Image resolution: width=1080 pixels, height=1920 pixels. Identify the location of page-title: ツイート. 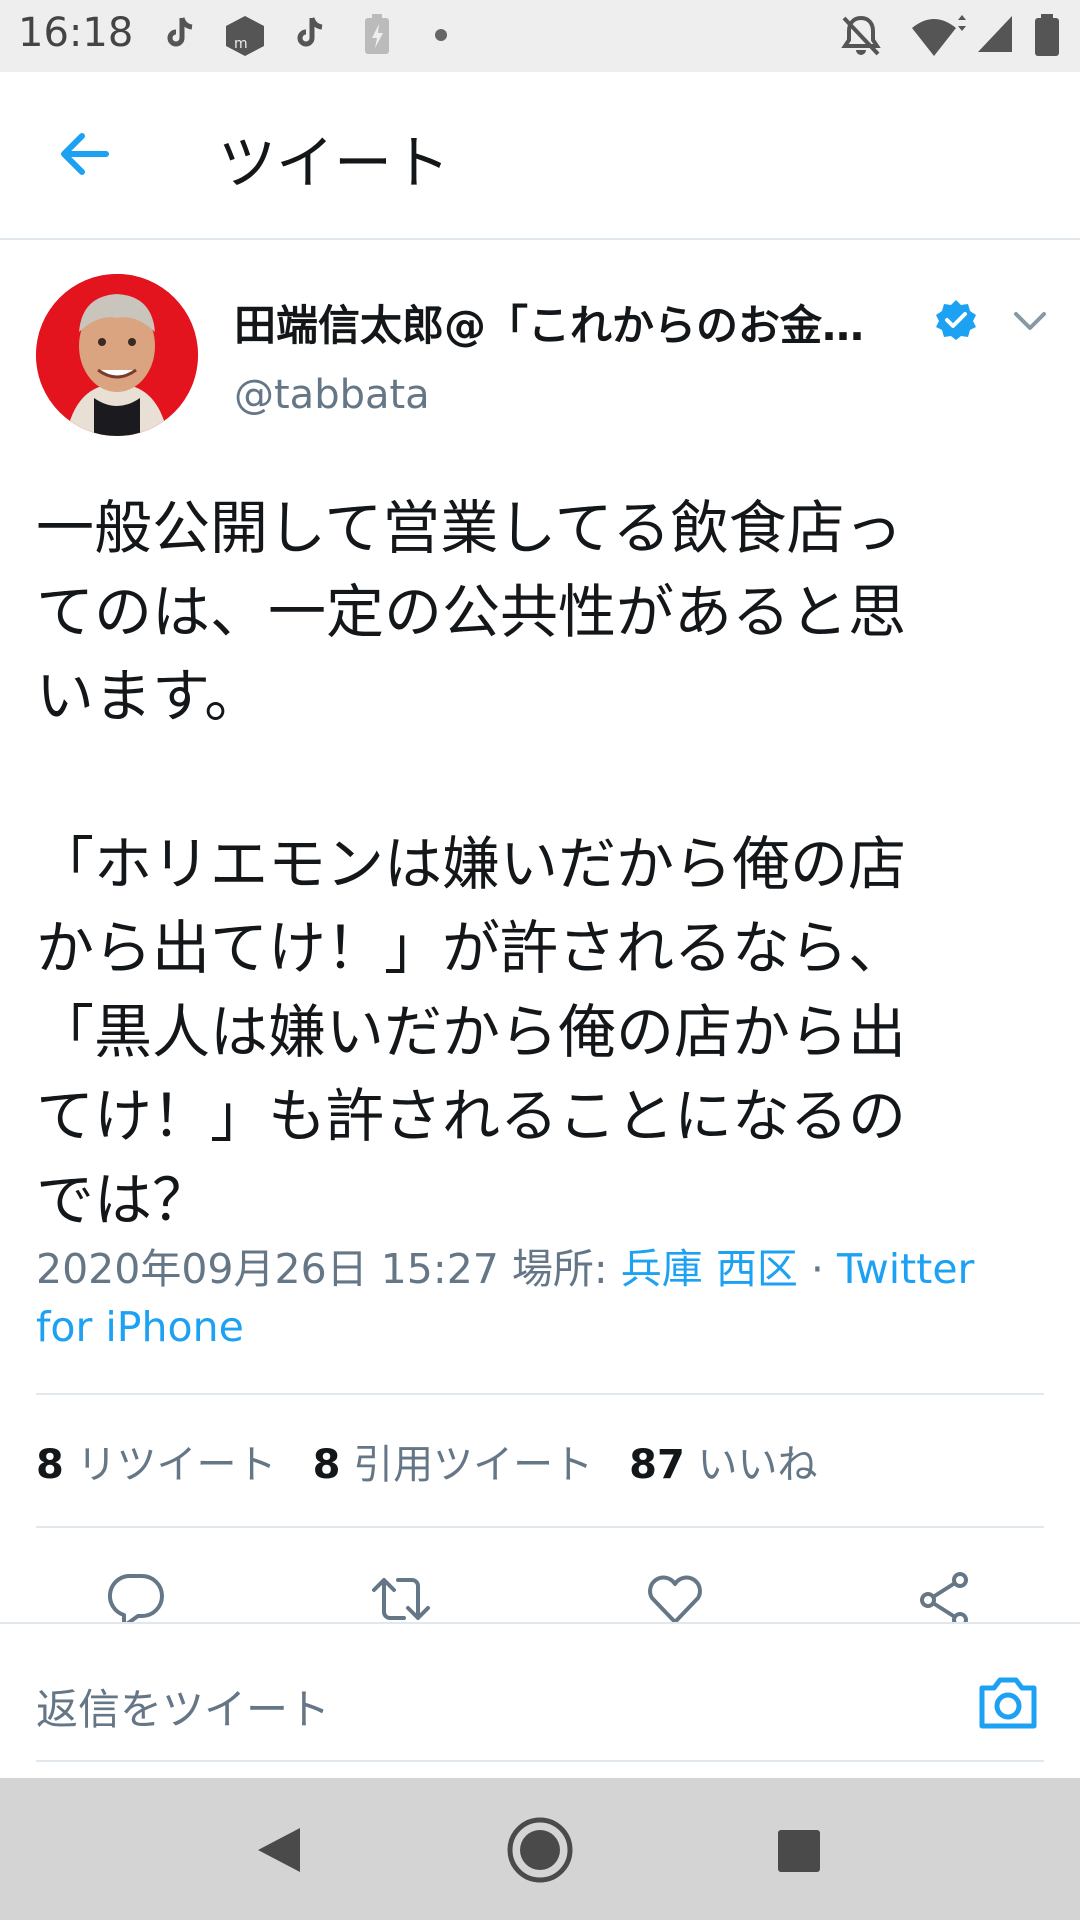
(334, 163).